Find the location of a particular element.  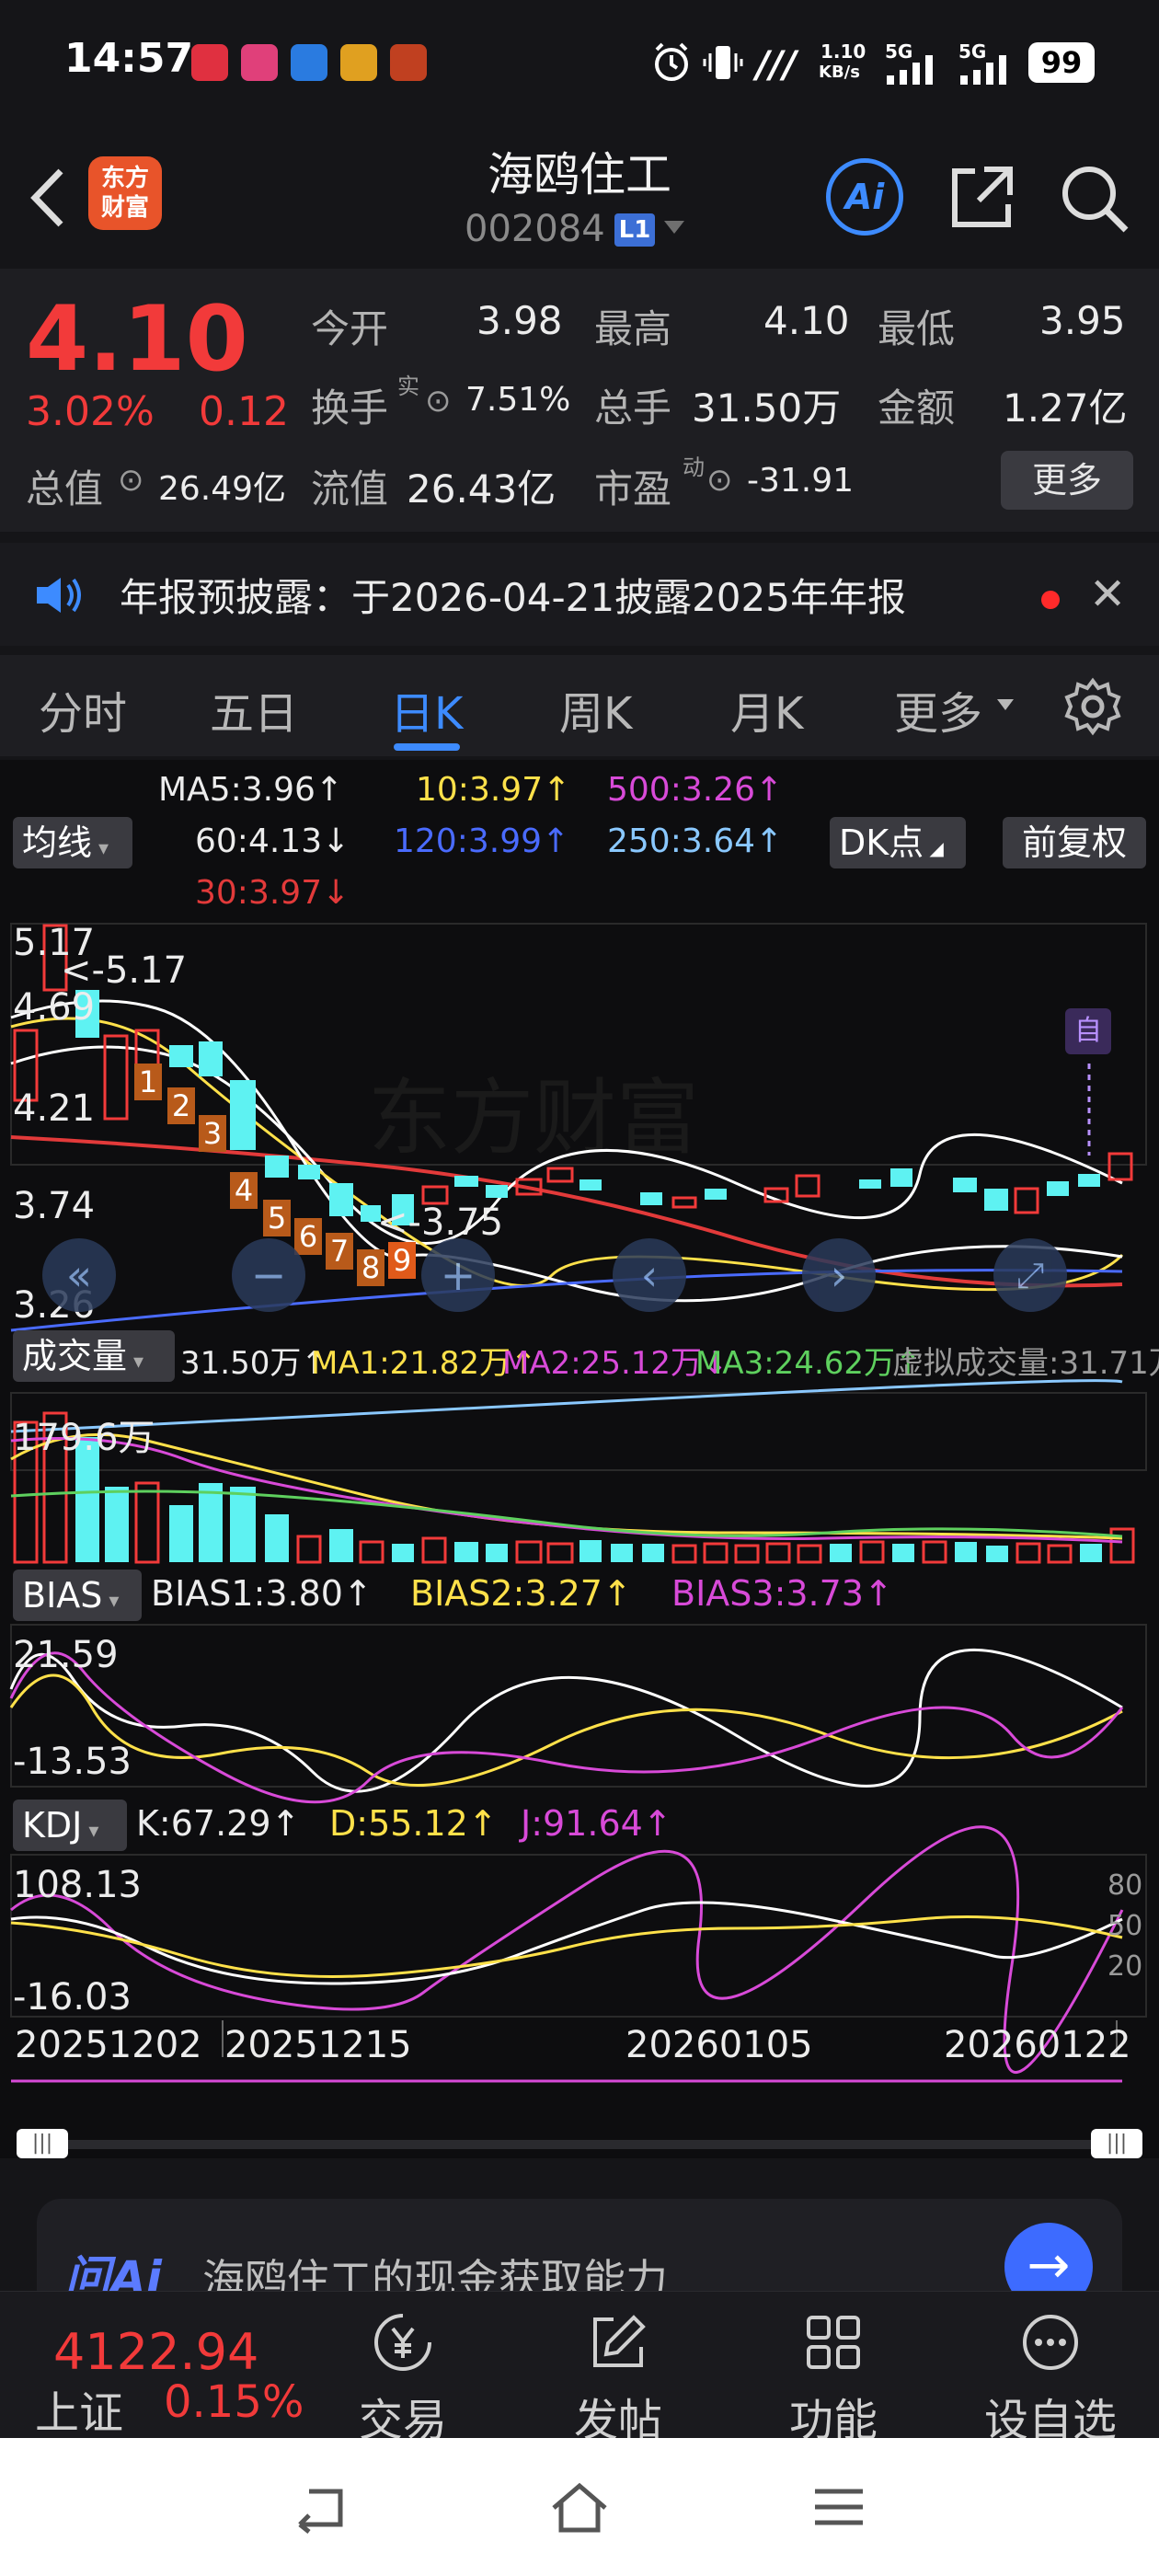

open-value: 3.98 is located at coordinates (519, 320).